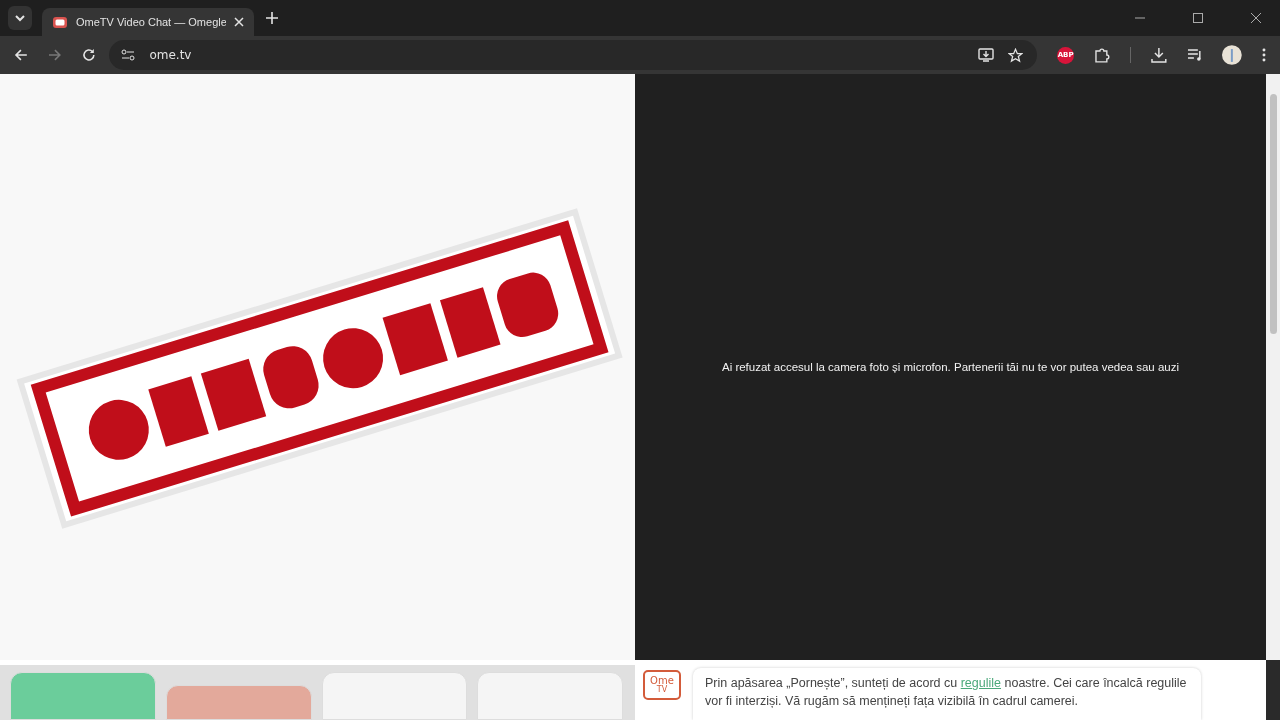 Image resolution: width=1280 pixels, height=720 pixels. What do you see at coordinates (950, 367) in the screenshot?
I see `camera-denied-message: Ai refuzat accesul la camera foto și microfon. Partenerii tăi nu te vor putea vedea sau auzi` at bounding box center [950, 367].